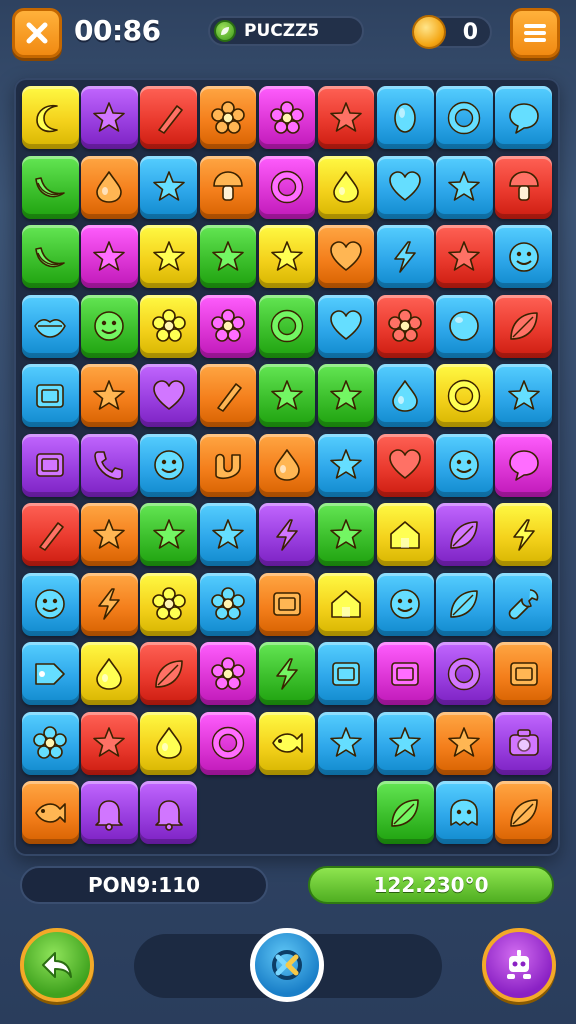 Image resolution: width=576 pixels, height=1024 pixels. What do you see at coordinates (109, 256) in the screenshot?
I see `tile-magenta-star` at bounding box center [109, 256].